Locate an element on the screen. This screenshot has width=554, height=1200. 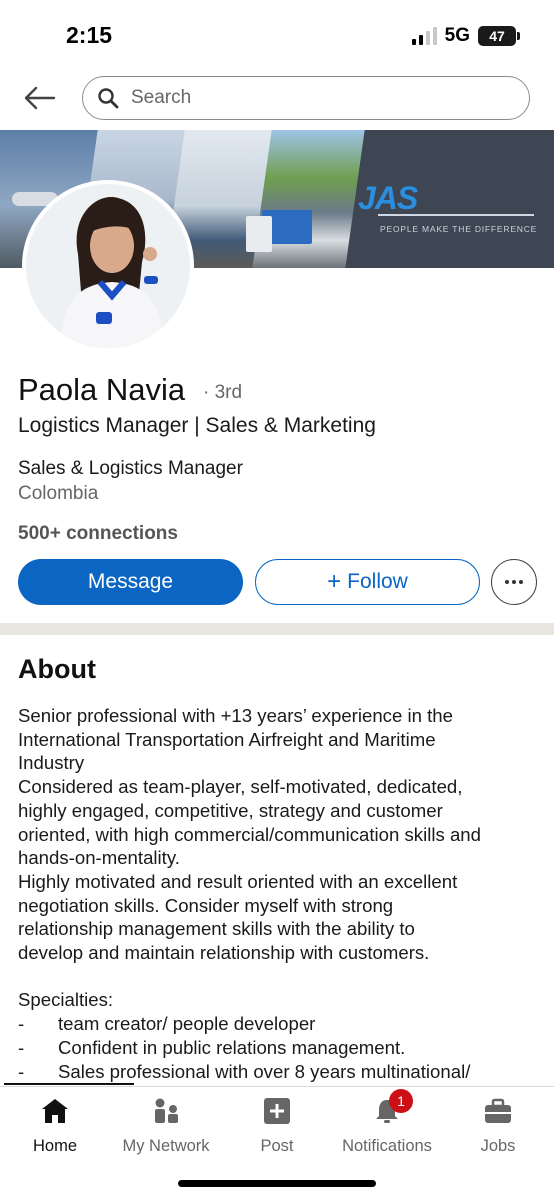
profile-location: Colombia is located at coordinates (58, 493).